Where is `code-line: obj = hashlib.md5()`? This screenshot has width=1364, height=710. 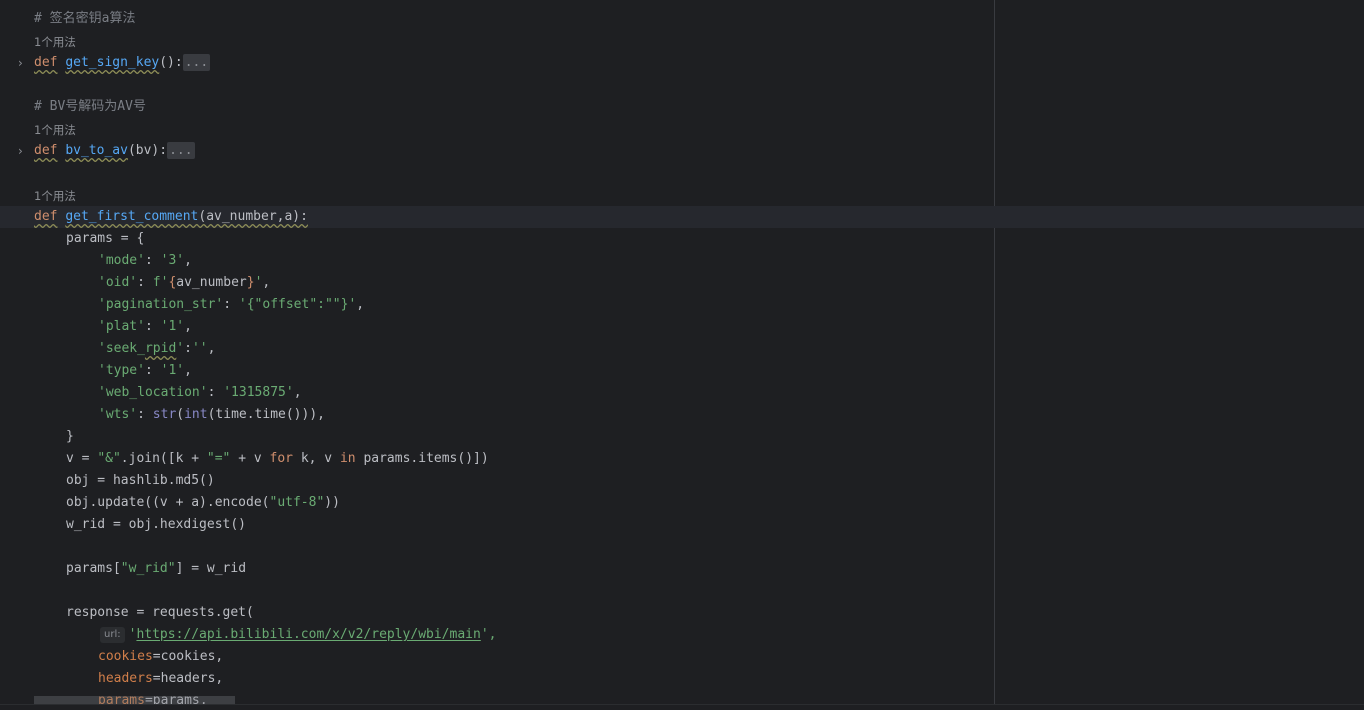
code-line: obj = hashlib.md5() is located at coordinates (682, 481).